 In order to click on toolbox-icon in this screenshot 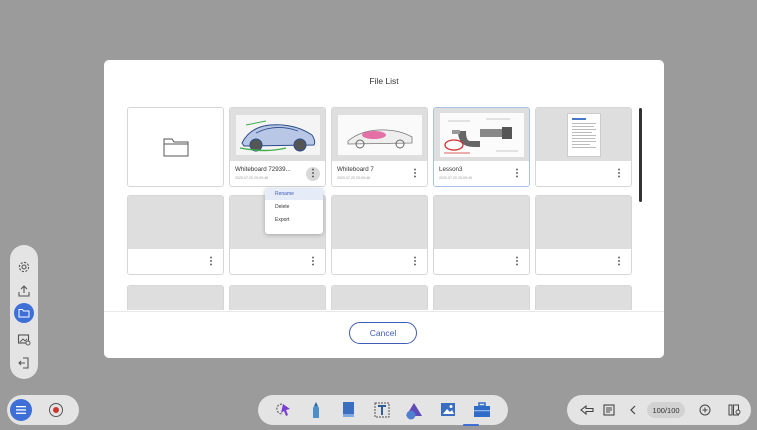, I will do `click(482, 409)`.